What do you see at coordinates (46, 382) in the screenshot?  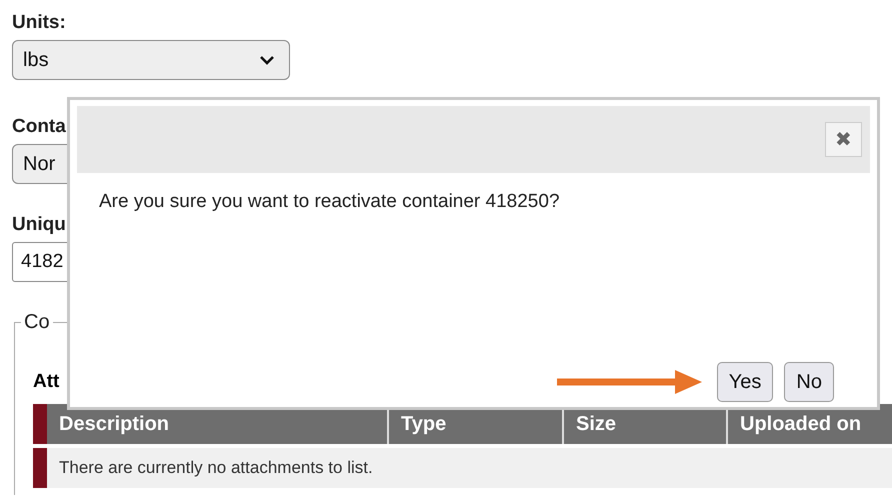 I see `attachments-heading: Att` at bounding box center [46, 382].